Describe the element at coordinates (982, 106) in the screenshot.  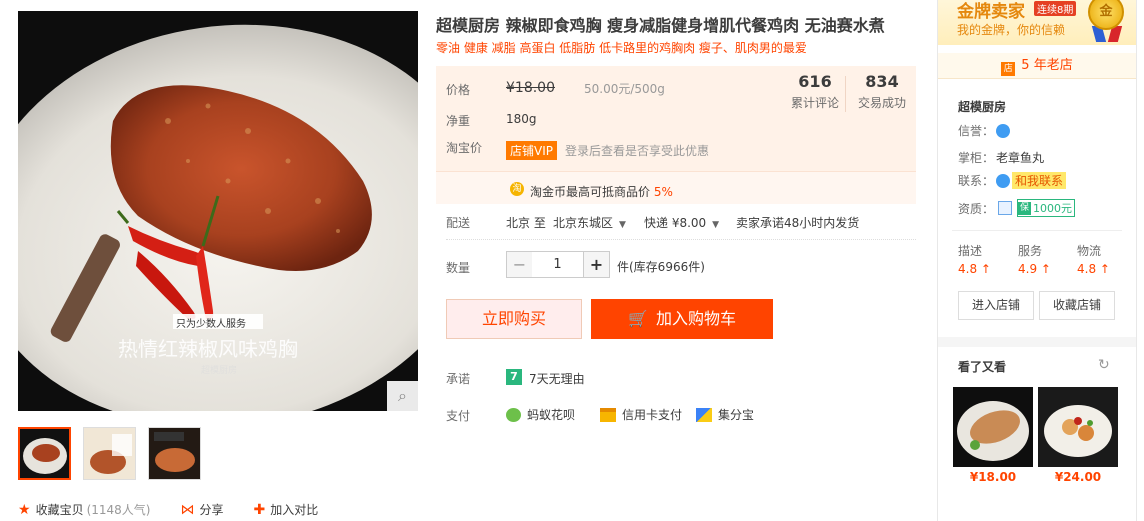
I see `shop-name: 超模厨房` at that location.